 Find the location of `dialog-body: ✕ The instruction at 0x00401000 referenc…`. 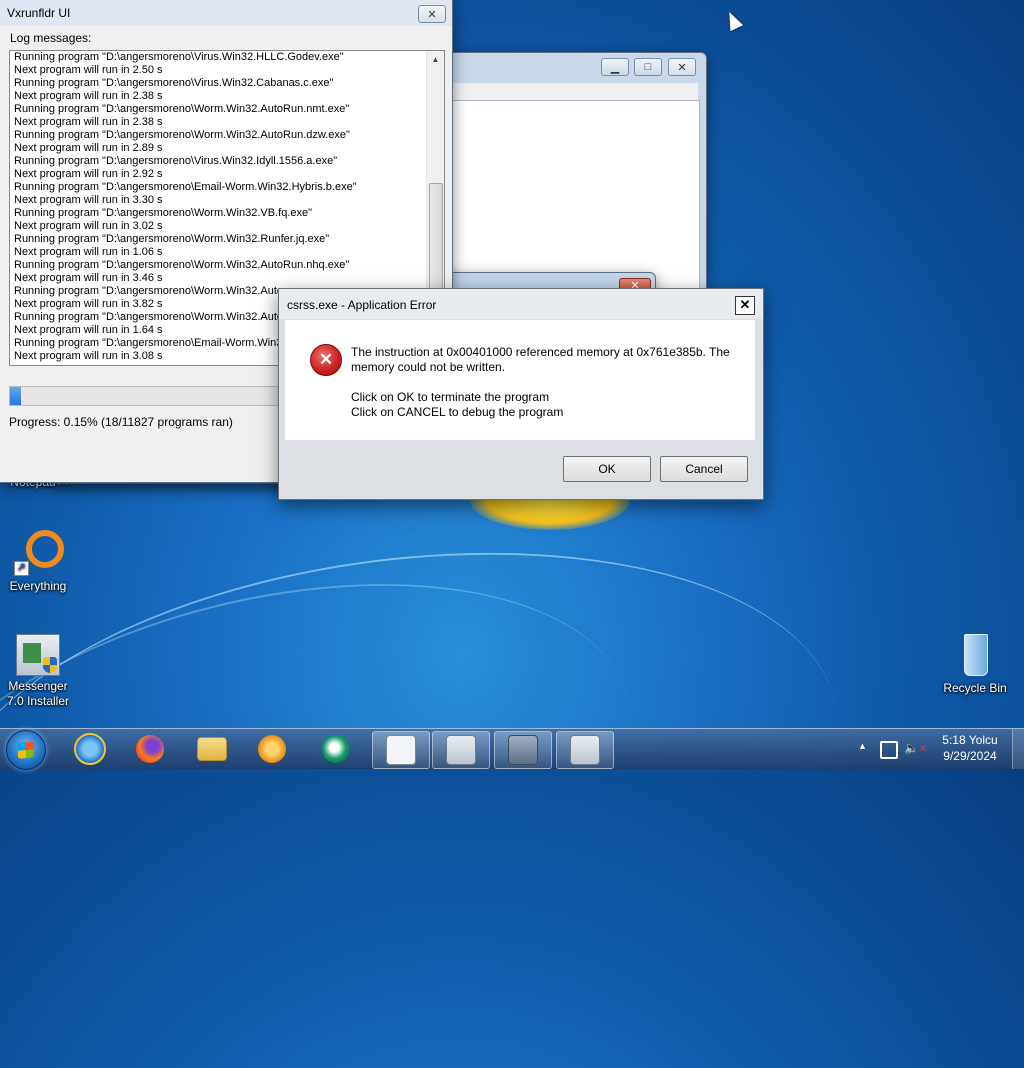

dialog-body: ✕ The instruction at 0x00401000 referenc… is located at coordinates (520, 380).